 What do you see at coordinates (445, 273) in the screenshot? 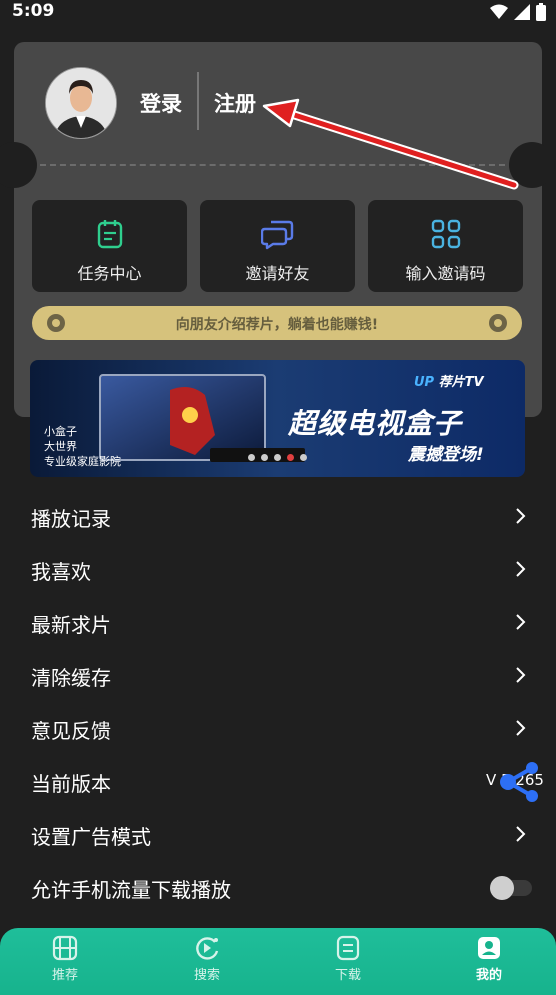
I see `tile-label: 输入邀请码` at bounding box center [445, 273].